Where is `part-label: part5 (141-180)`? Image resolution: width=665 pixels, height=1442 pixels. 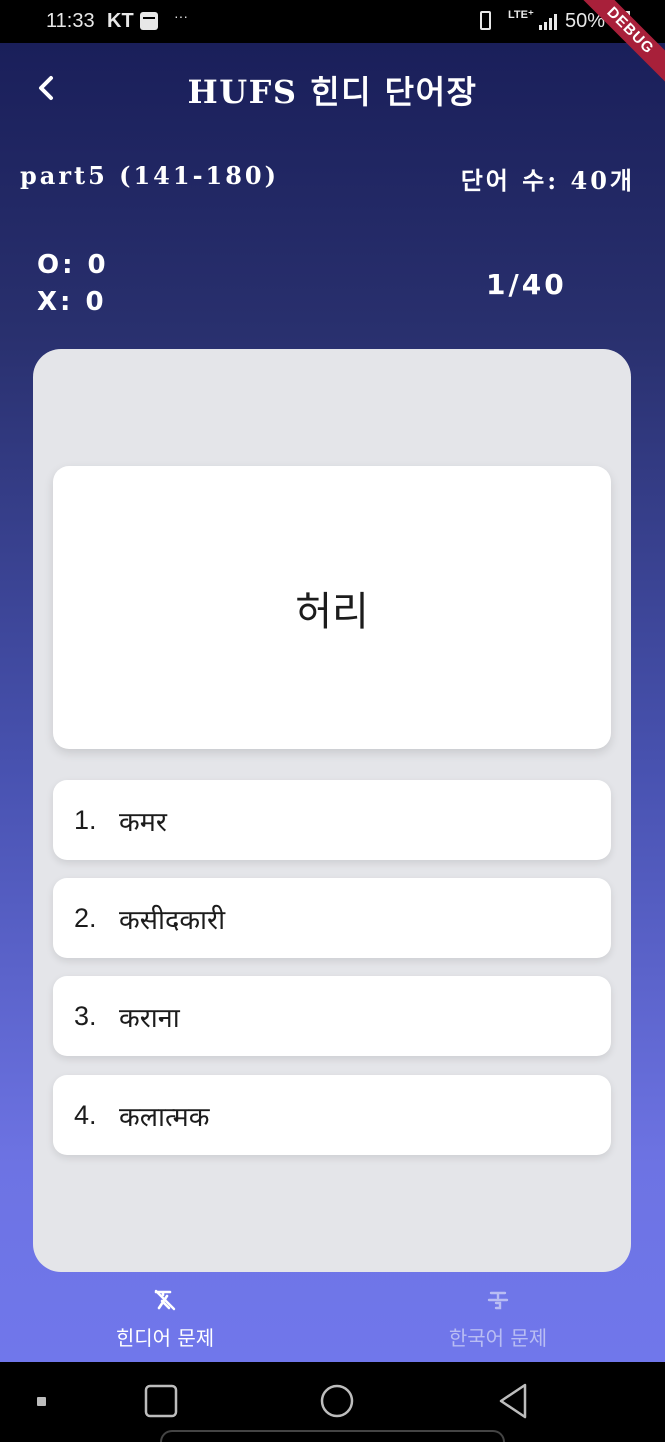 part-label: part5 (141-180) is located at coordinates (149, 175).